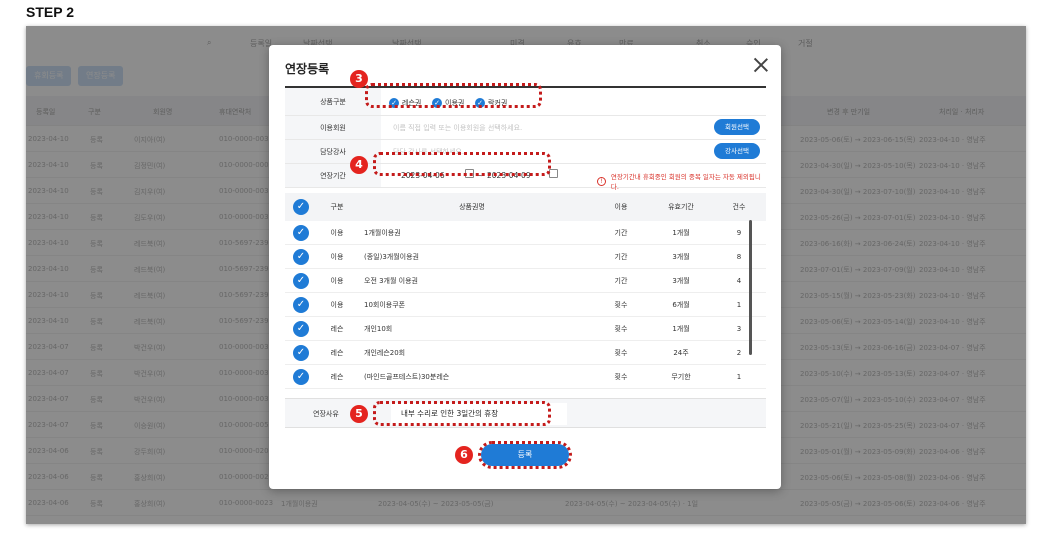 The image size is (1050, 550). What do you see at coordinates (525, 257) in the screenshot?
I see `product-row: ✓ 이용 (종일)3개월이용권 기간 3개월 8` at bounding box center [525, 257].